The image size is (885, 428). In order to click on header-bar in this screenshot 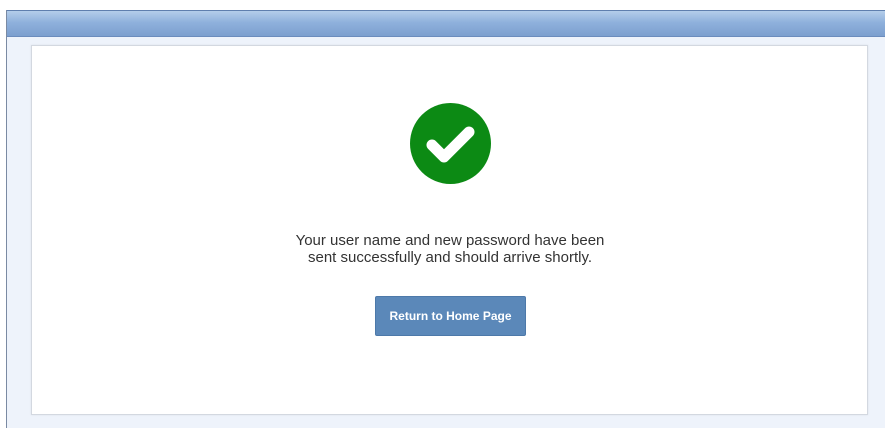, I will do `click(446, 23)`.